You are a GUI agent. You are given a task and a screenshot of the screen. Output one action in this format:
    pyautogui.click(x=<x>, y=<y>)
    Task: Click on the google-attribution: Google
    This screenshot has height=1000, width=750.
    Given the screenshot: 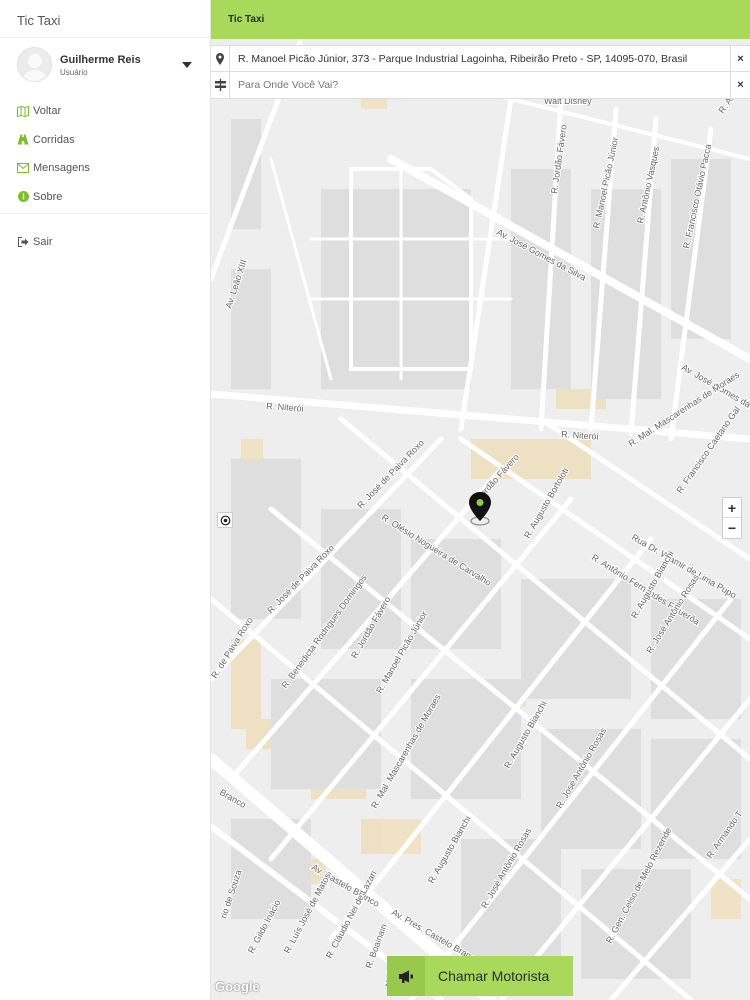 What is the action you would take?
    pyautogui.click(x=237, y=986)
    